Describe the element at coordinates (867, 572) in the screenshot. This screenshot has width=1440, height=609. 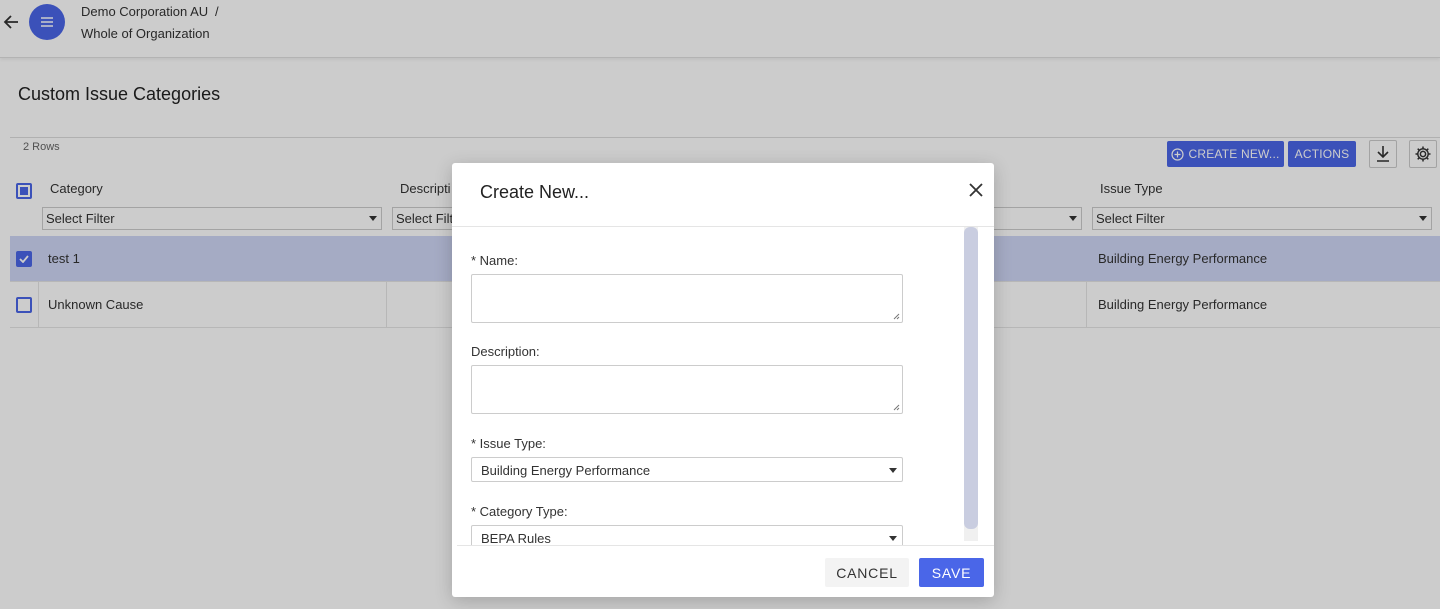
I see `cancel-button: CANCEL` at that location.